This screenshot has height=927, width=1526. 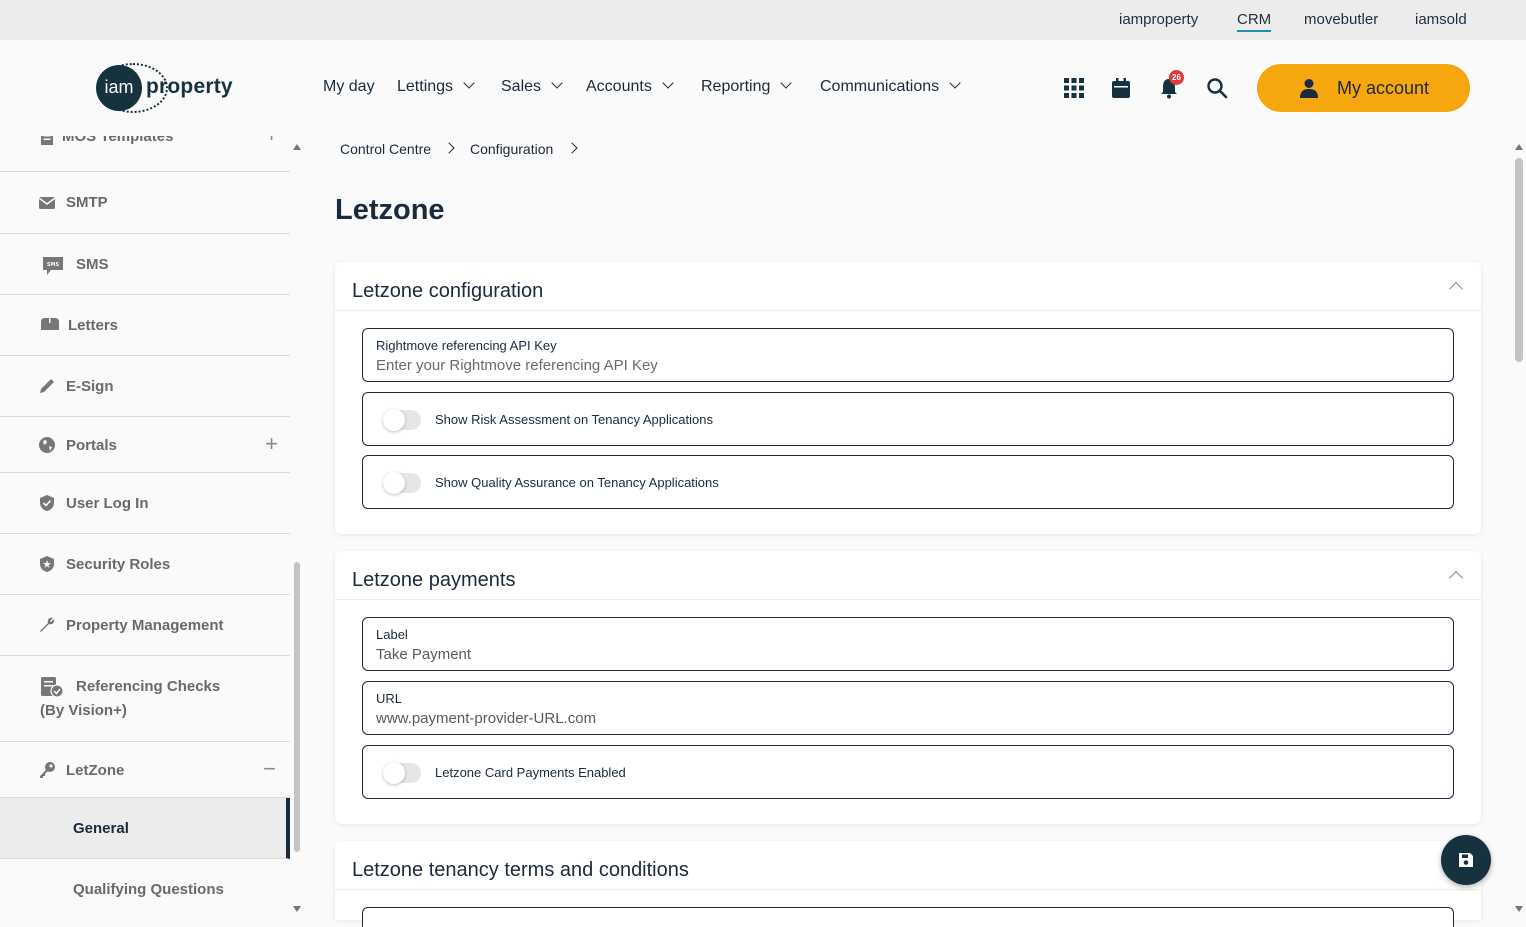 I want to click on sidebar-scroll-thumb, so click(x=297, y=707).